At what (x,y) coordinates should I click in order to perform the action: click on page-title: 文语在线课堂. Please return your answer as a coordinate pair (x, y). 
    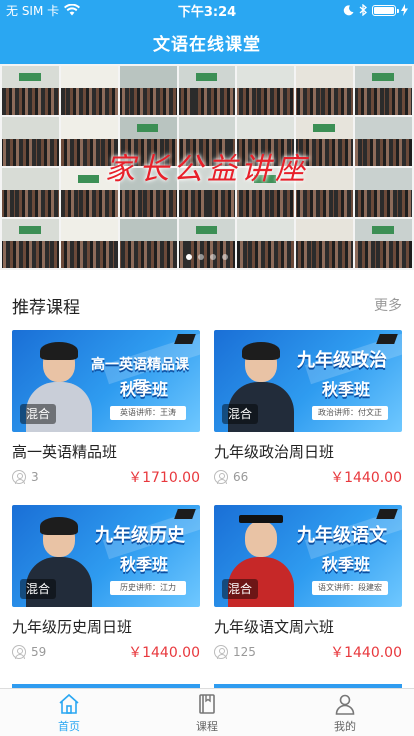
    Looking at the image, I should click on (207, 44).